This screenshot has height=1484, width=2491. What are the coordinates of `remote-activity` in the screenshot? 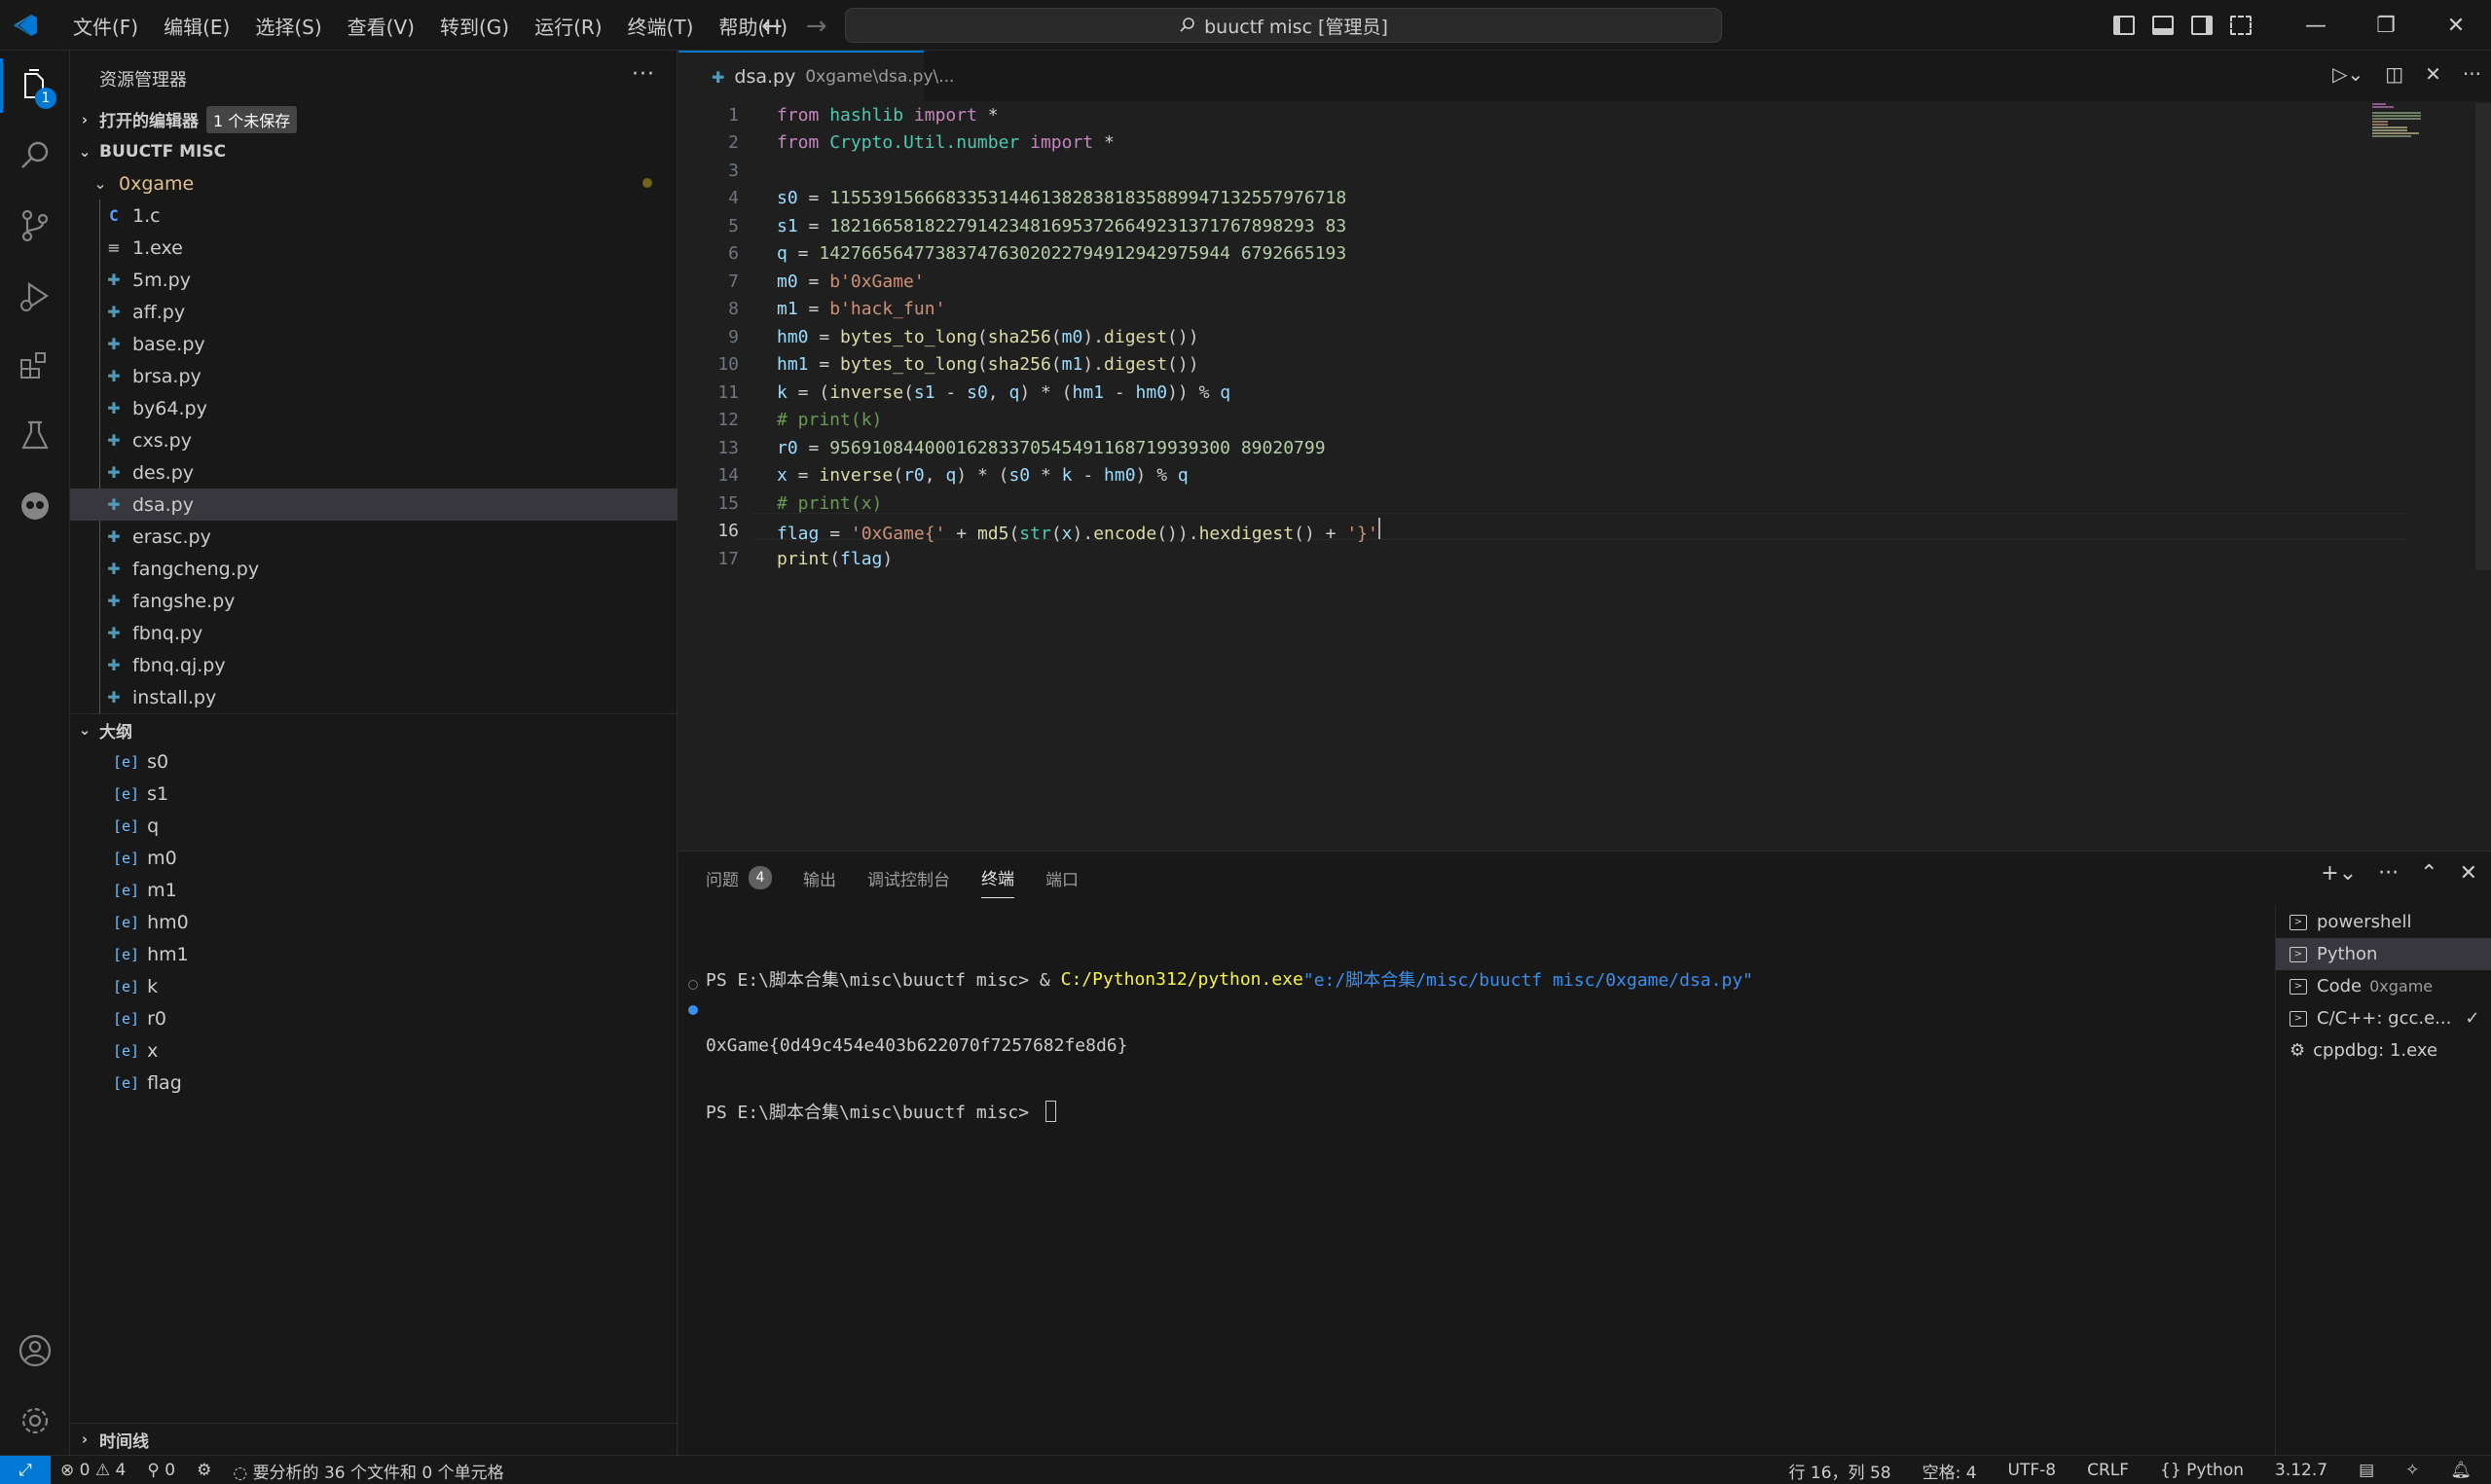 It's located at (35, 506).